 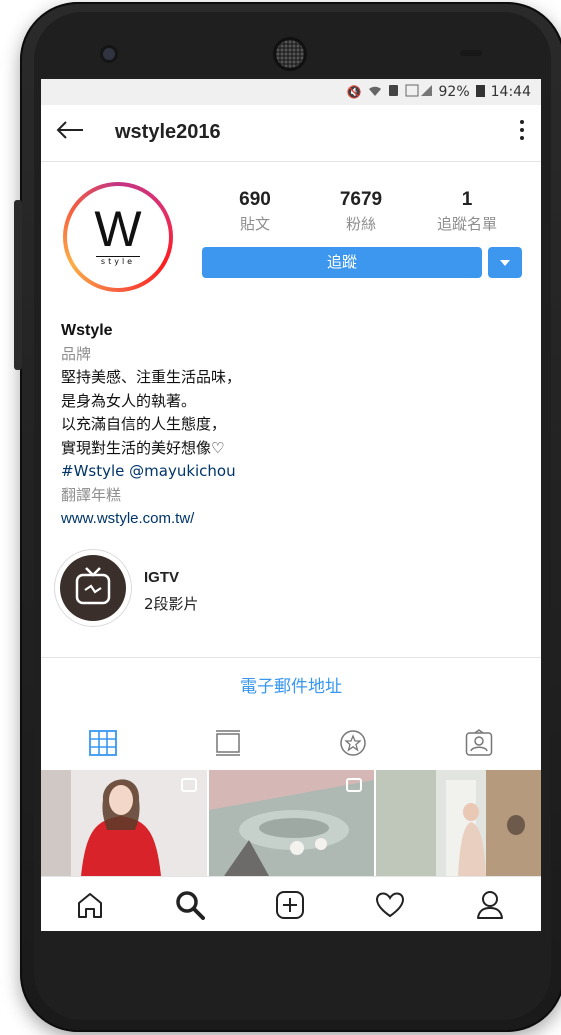 What do you see at coordinates (162, 577) in the screenshot?
I see `igtv-title: IGTV` at bounding box center [162, 577].